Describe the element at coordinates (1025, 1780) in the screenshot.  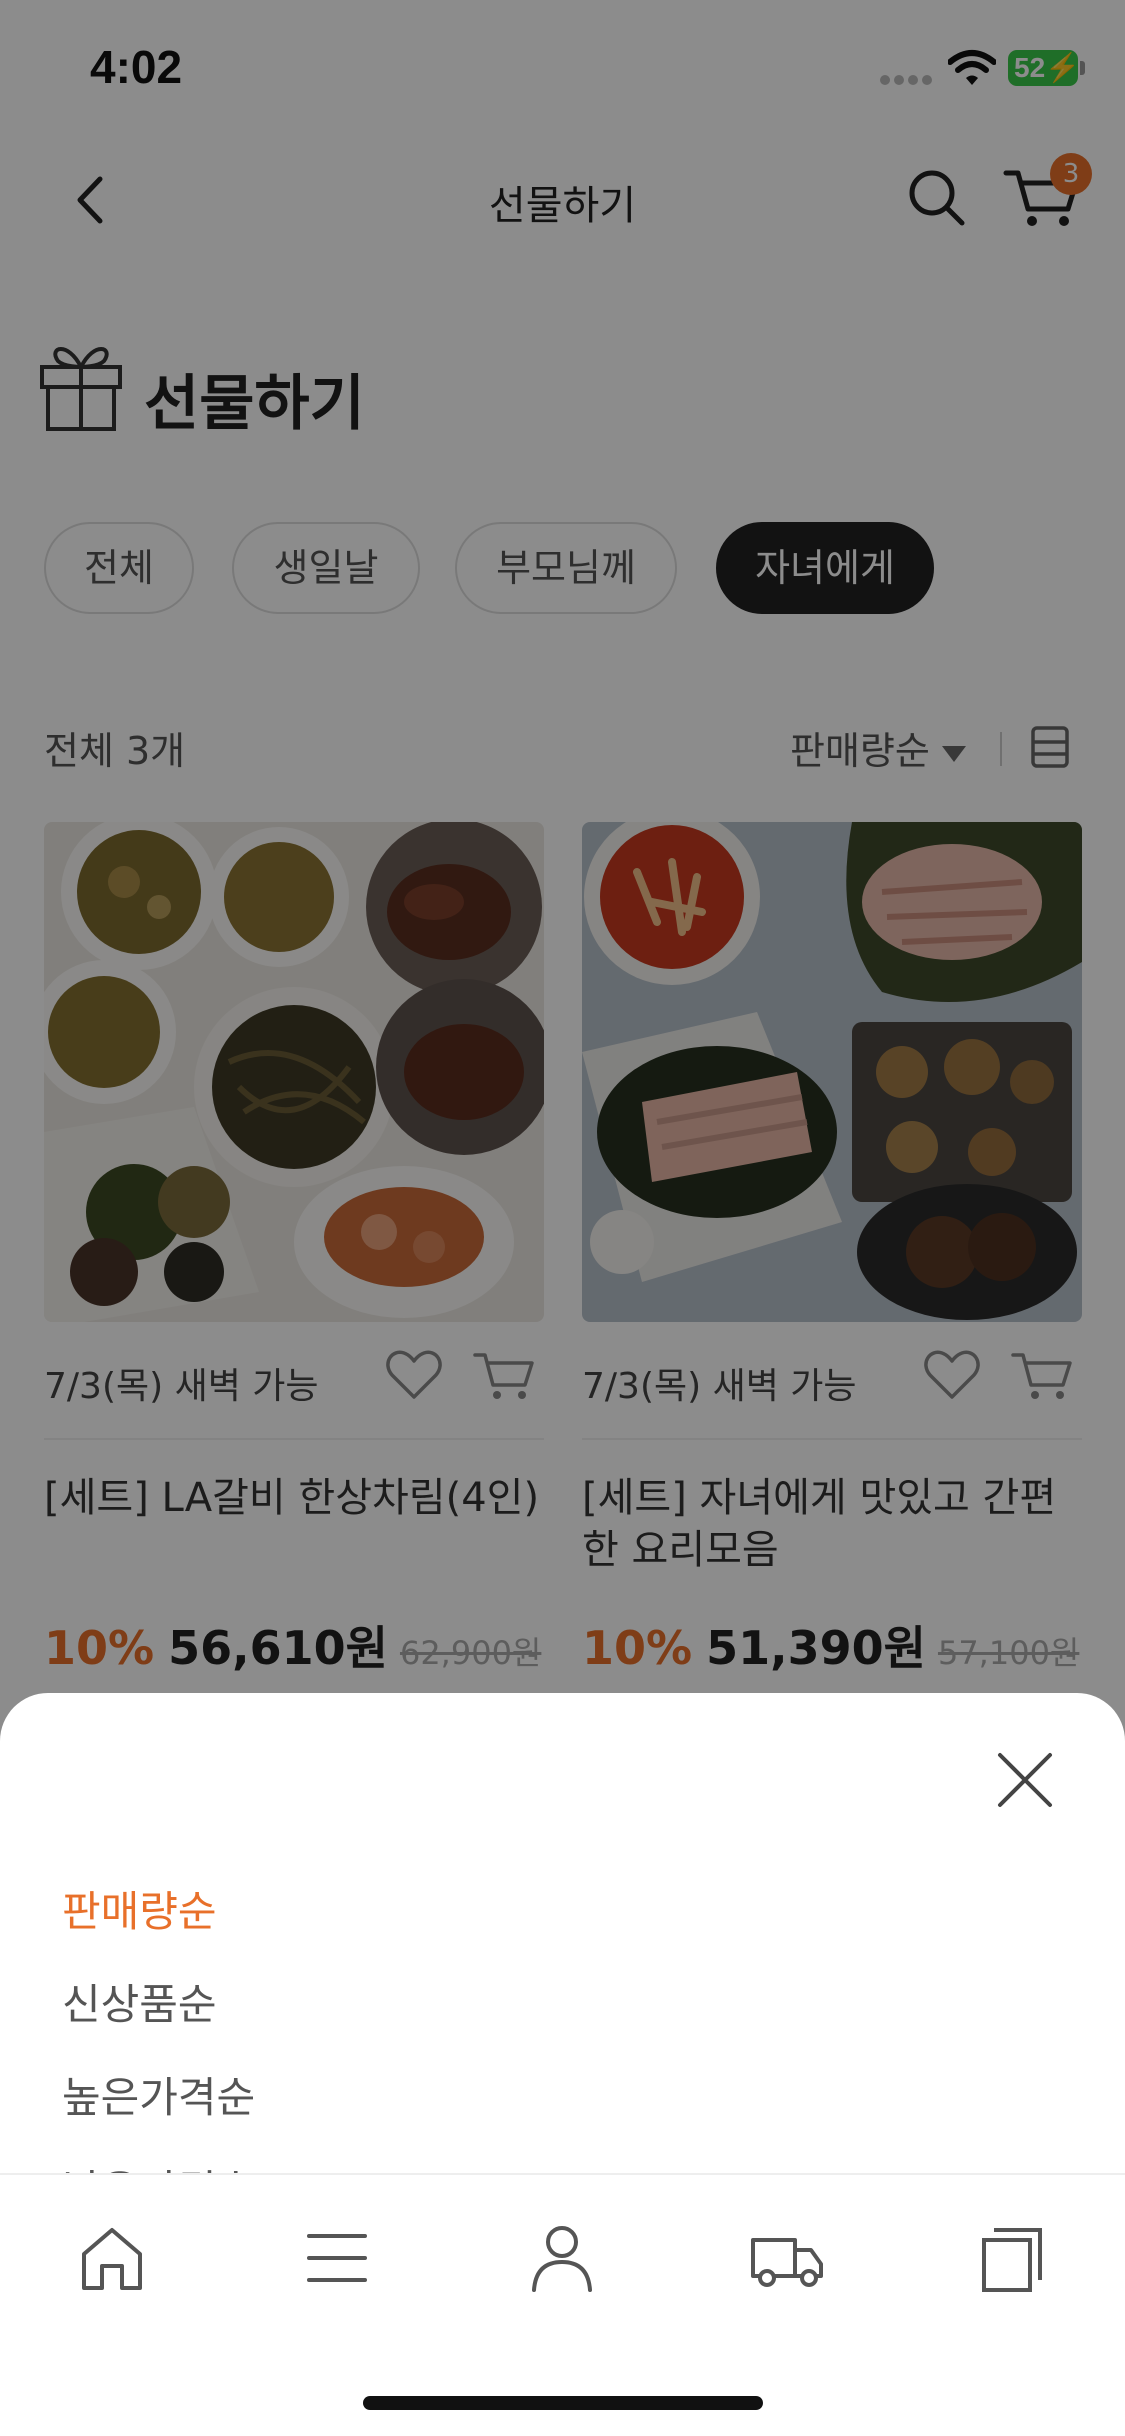
I see `close-icon` at that location.